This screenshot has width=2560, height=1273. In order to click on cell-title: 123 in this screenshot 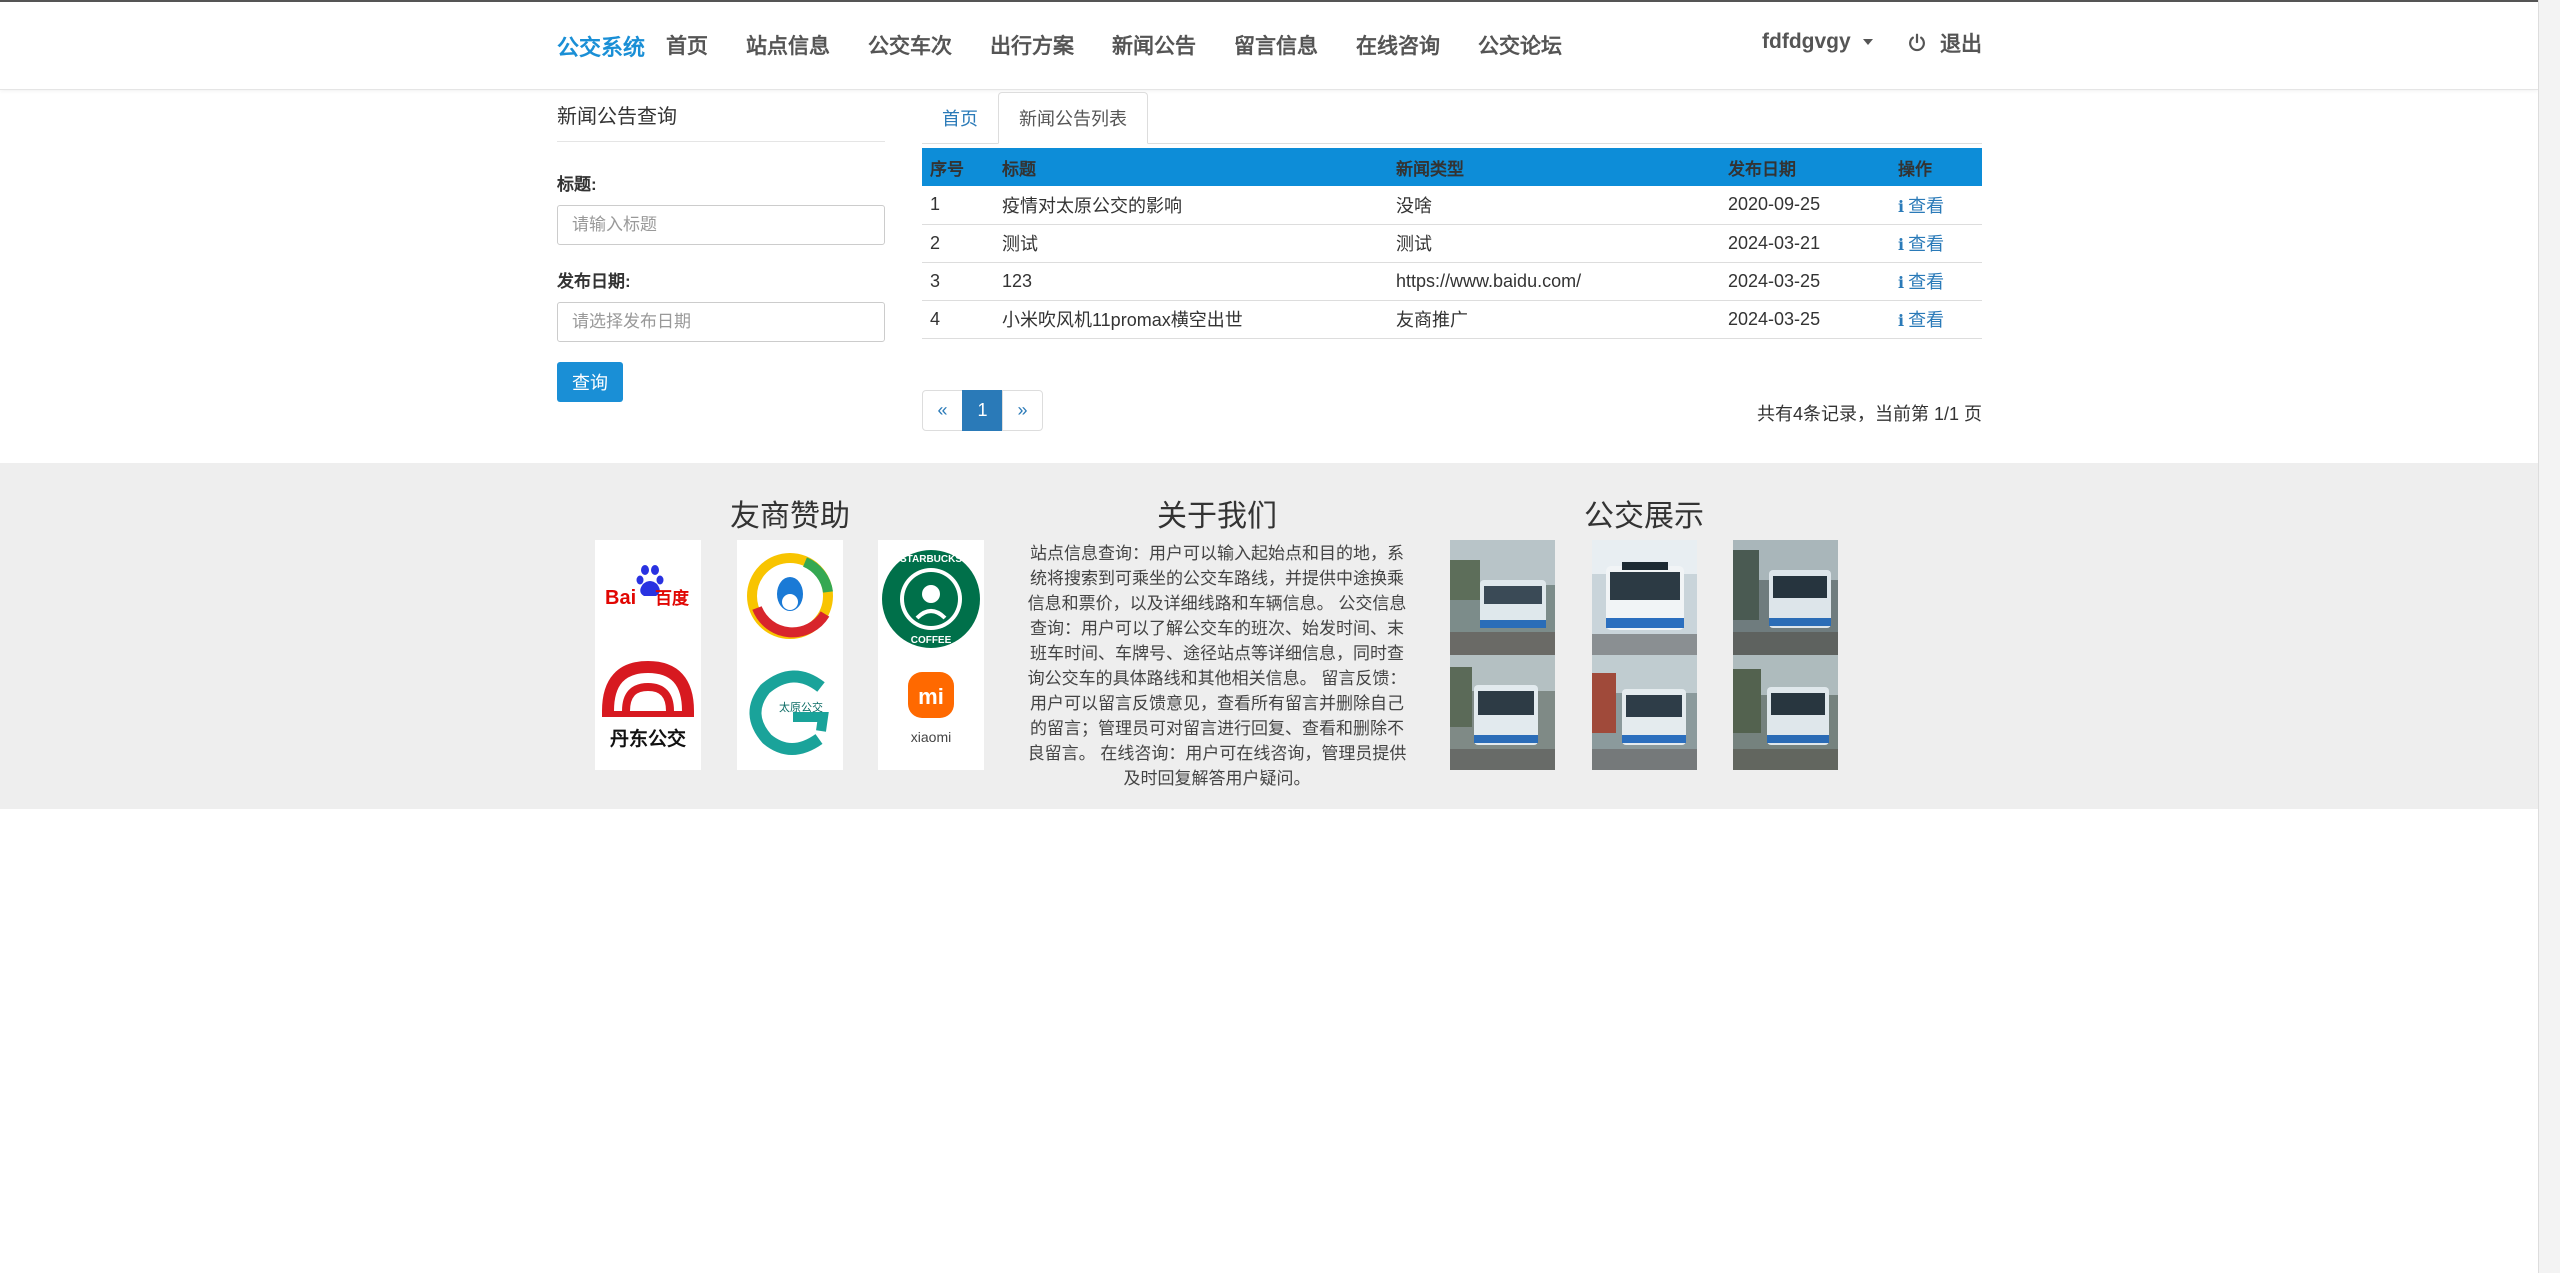, I will do `click(1191, 281)`.